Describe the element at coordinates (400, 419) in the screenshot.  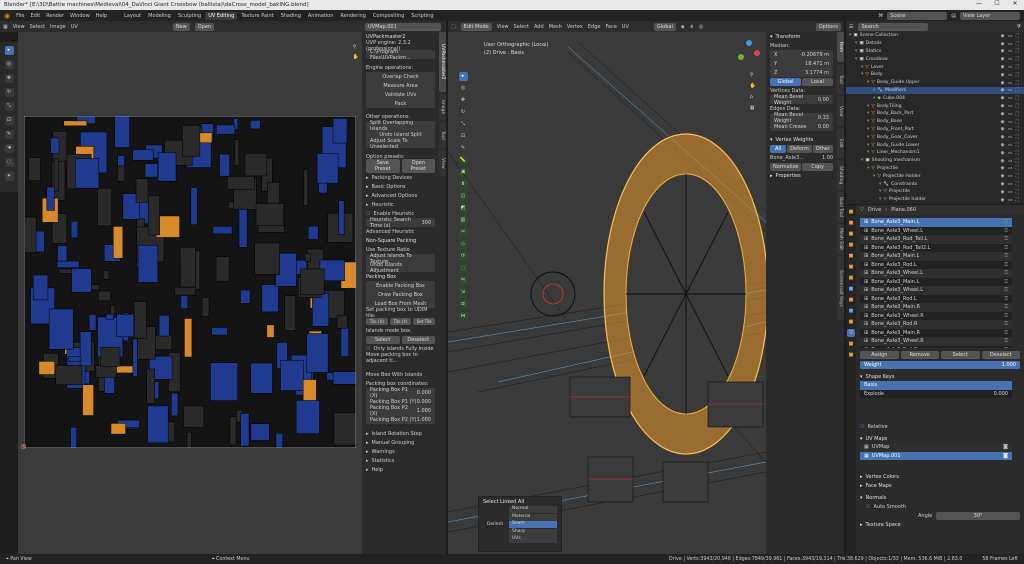
I see `box-coord-field: Packing Box P2 (Y) 1.000` at that location.